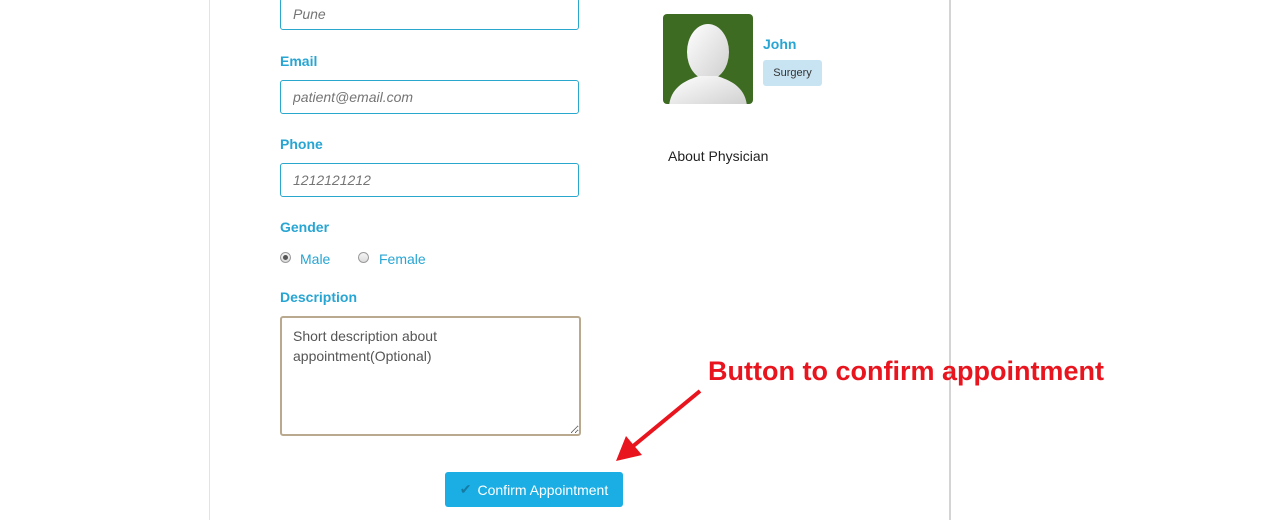 Image resolution: width=1267 pixels, height=520 pixels. What do you see at coordinates (659, 425) in the screenshot?
I see `annotation-arrow` at bounding box center [659, 425].